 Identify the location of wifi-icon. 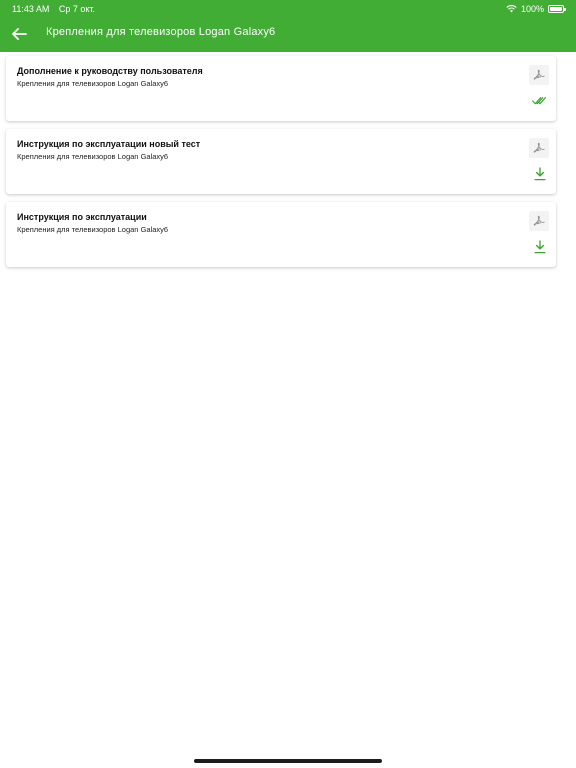
(511, 9).